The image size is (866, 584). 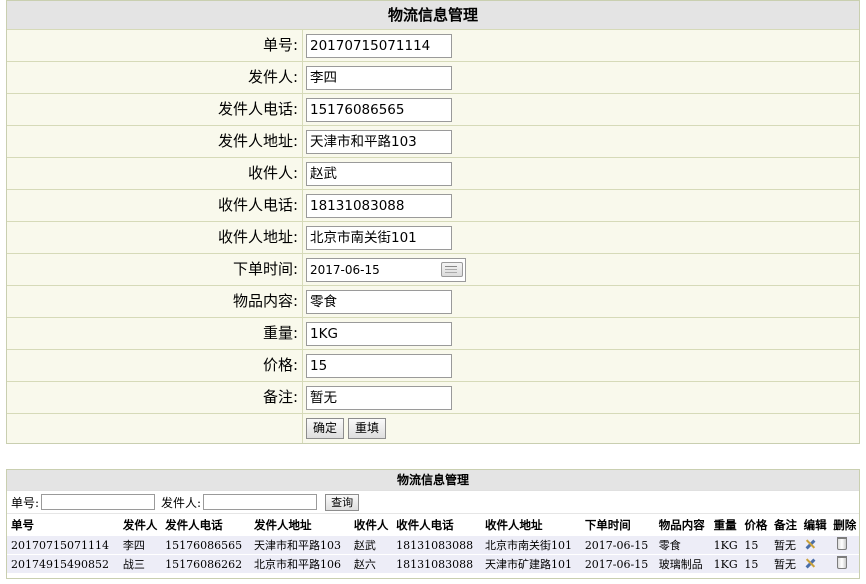 I want to click on cell-sender: 战三, so click(x=140, y=563).